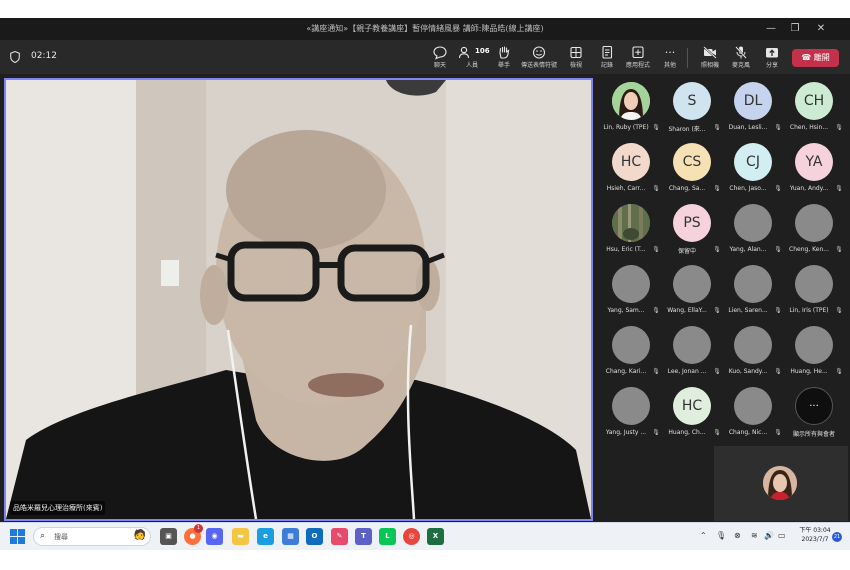  I want to click on participant-tile: DL Duan, Lesli... 🎙, so click(753, 110).